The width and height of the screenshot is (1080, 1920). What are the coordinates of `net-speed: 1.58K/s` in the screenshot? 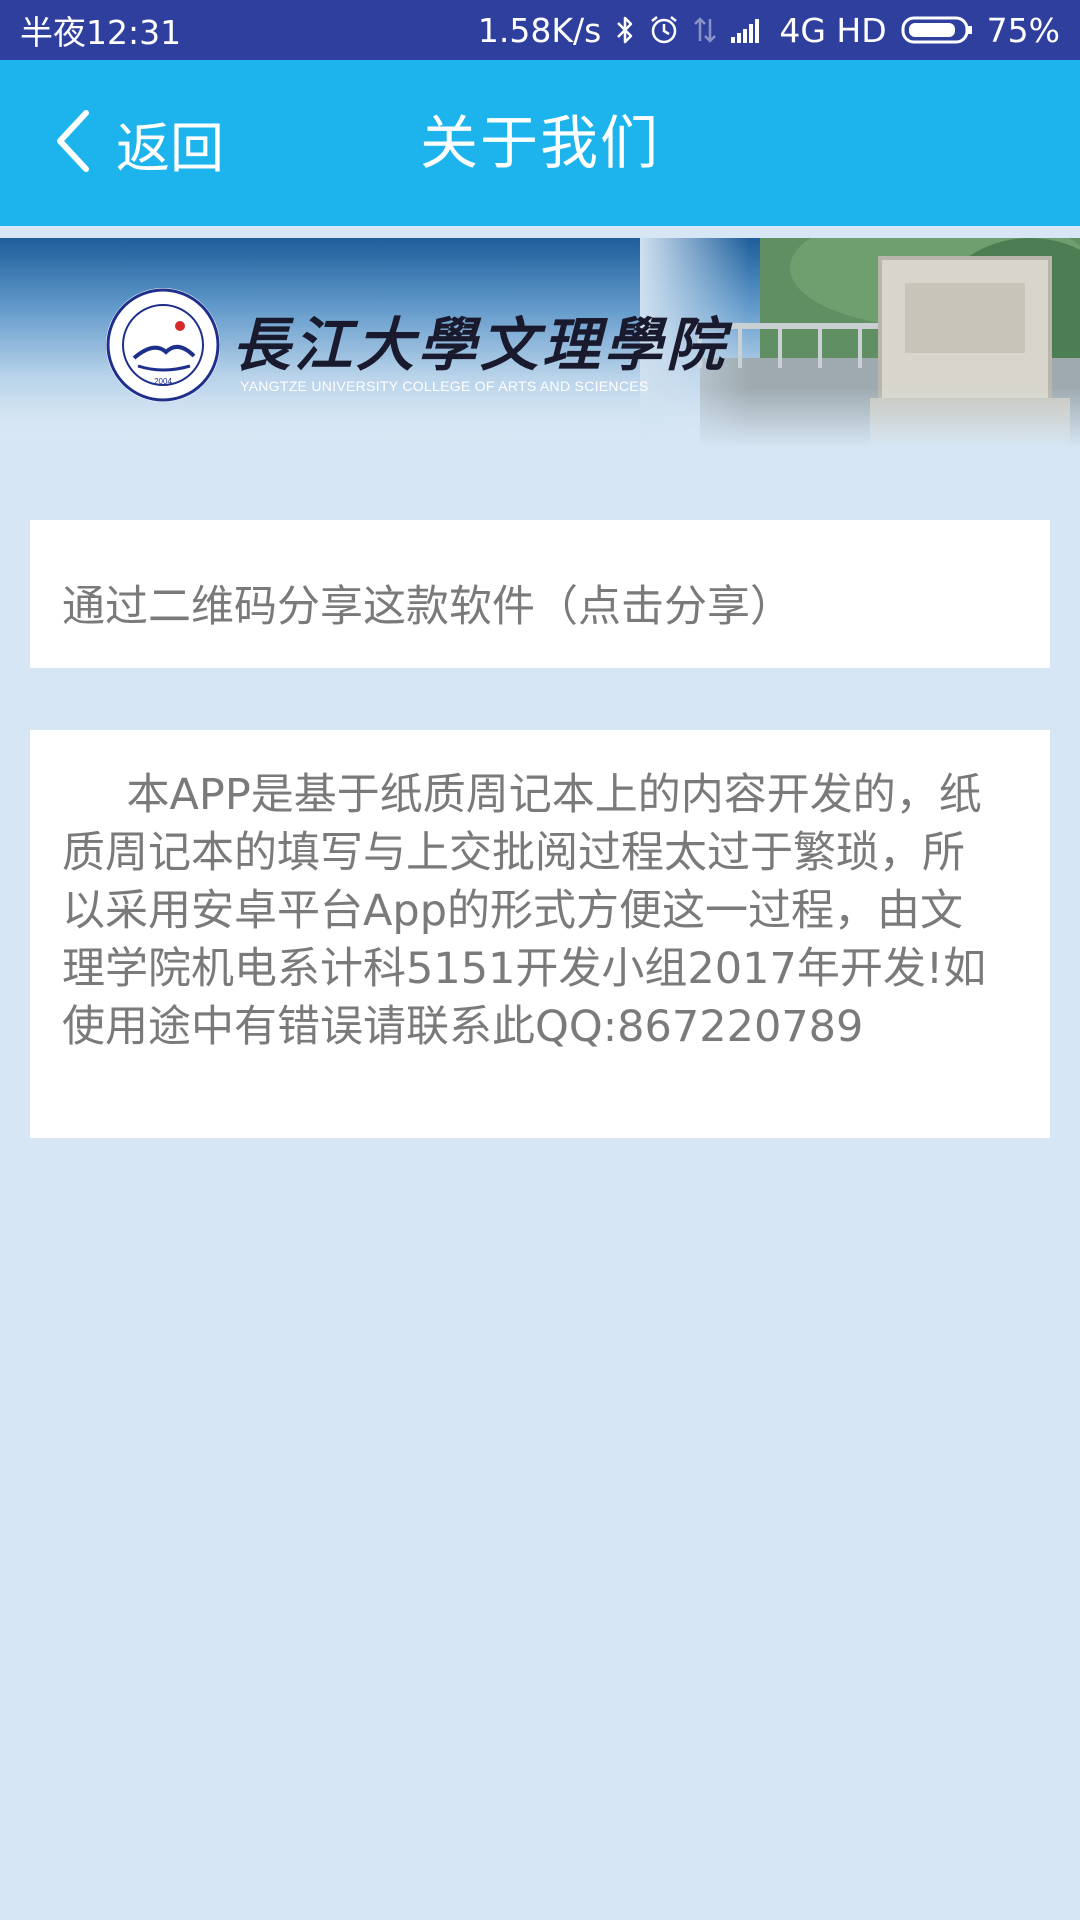 It's located at (539, 30).